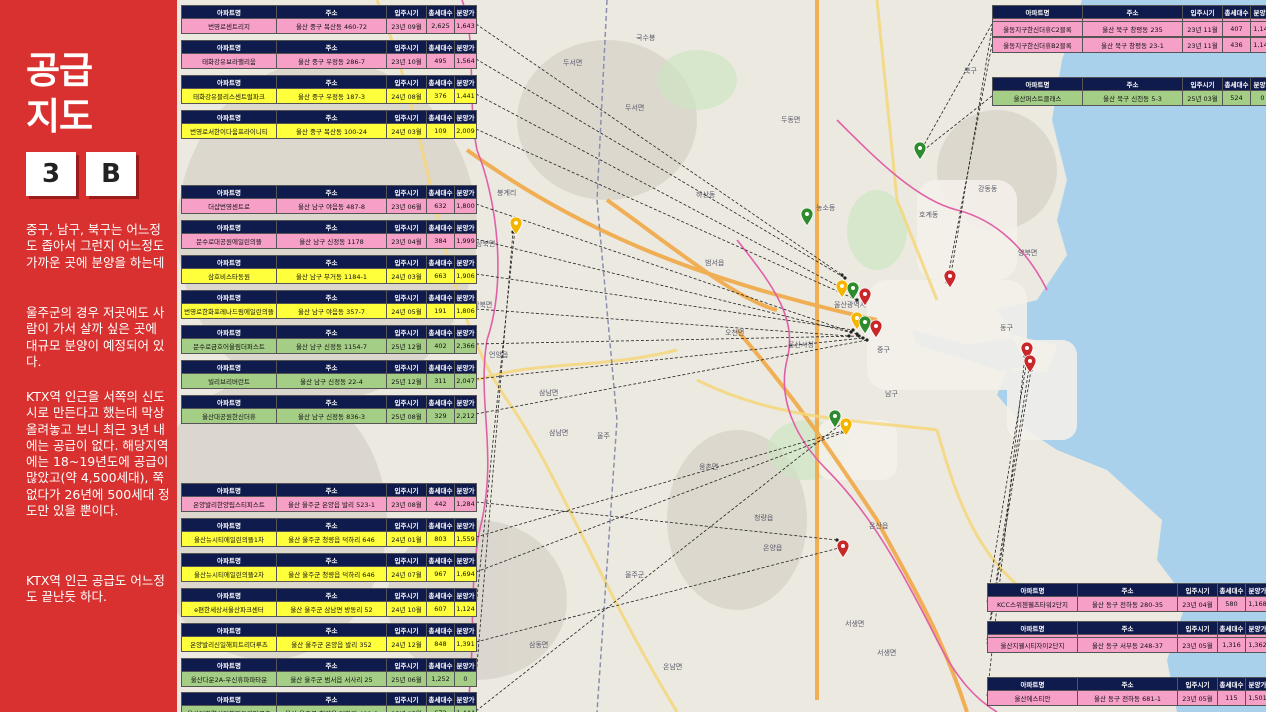 The height and width of the screenshot is (712, 1266). Describe the element at coordinates (406, 644) in the screenshot. I see `cell-date: 24년 12월` at that location.